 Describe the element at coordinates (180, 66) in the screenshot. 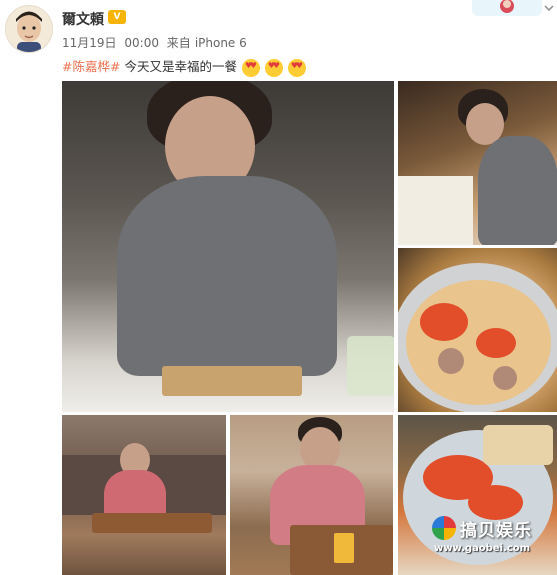

I see `post-body: 今天又是幸福的一餐` at that location.